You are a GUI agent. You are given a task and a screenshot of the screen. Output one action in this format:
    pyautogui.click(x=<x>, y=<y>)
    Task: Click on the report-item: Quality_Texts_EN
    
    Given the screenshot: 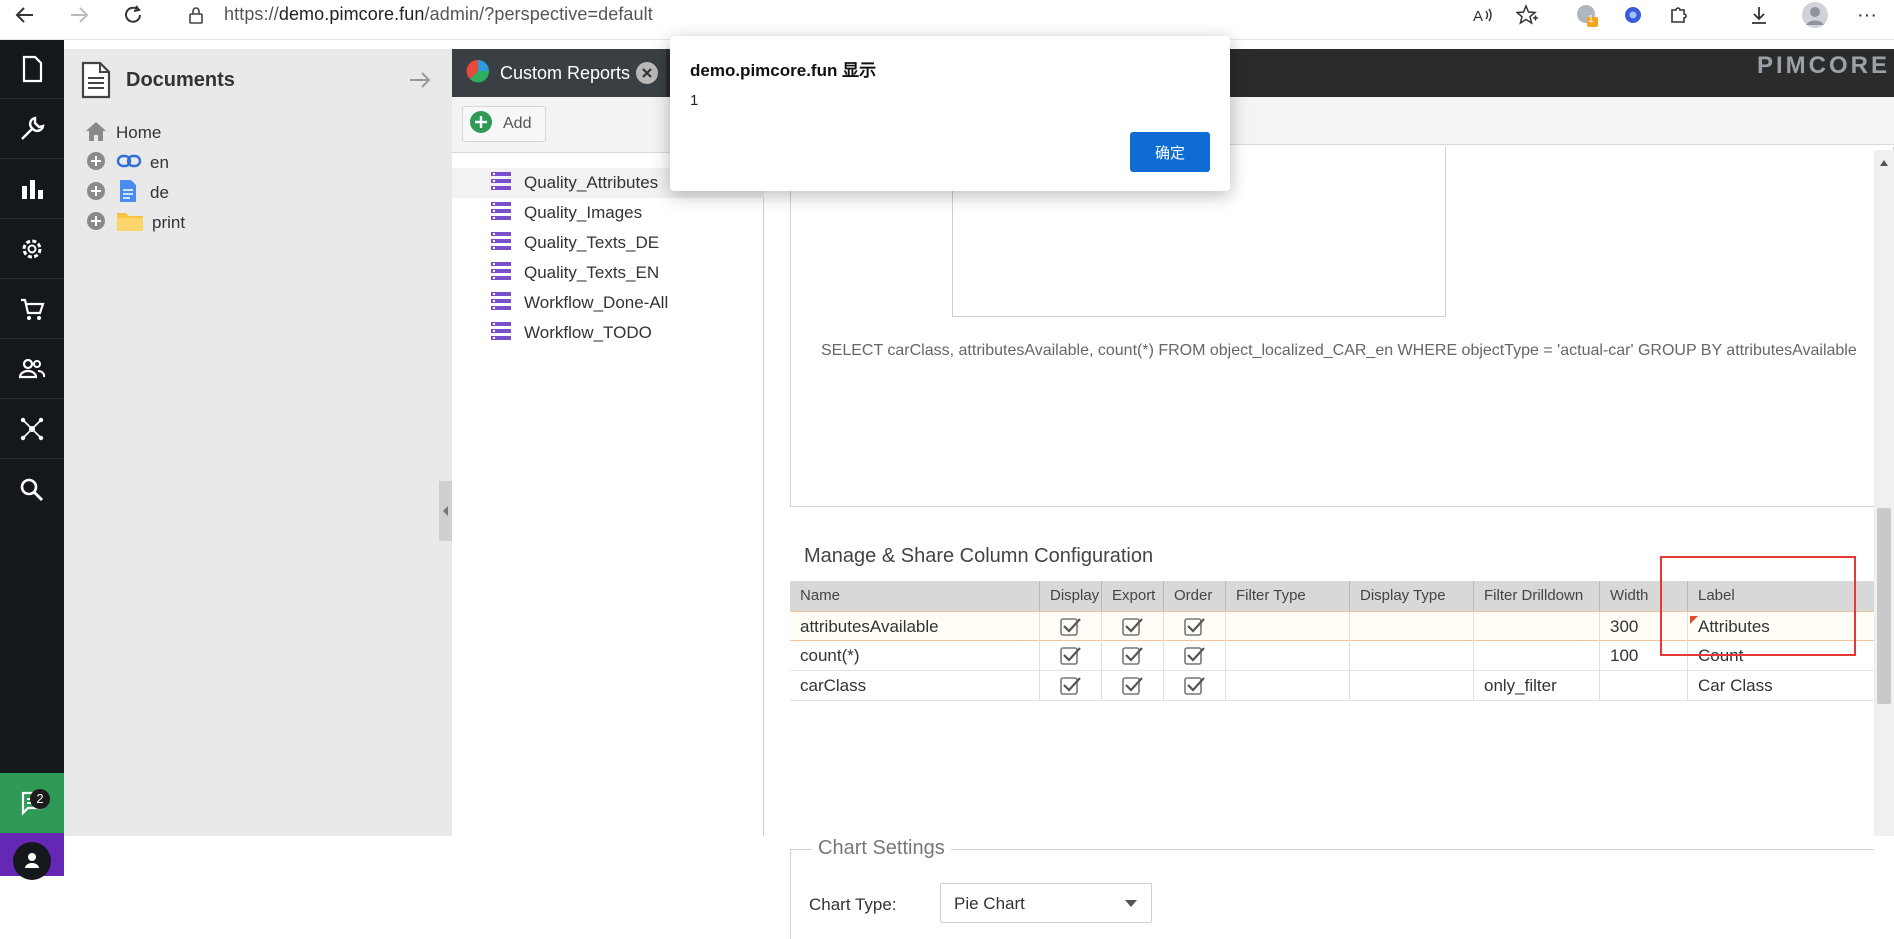 What is the action you would take?
    pyautogui.click(x=608, y=273)
    